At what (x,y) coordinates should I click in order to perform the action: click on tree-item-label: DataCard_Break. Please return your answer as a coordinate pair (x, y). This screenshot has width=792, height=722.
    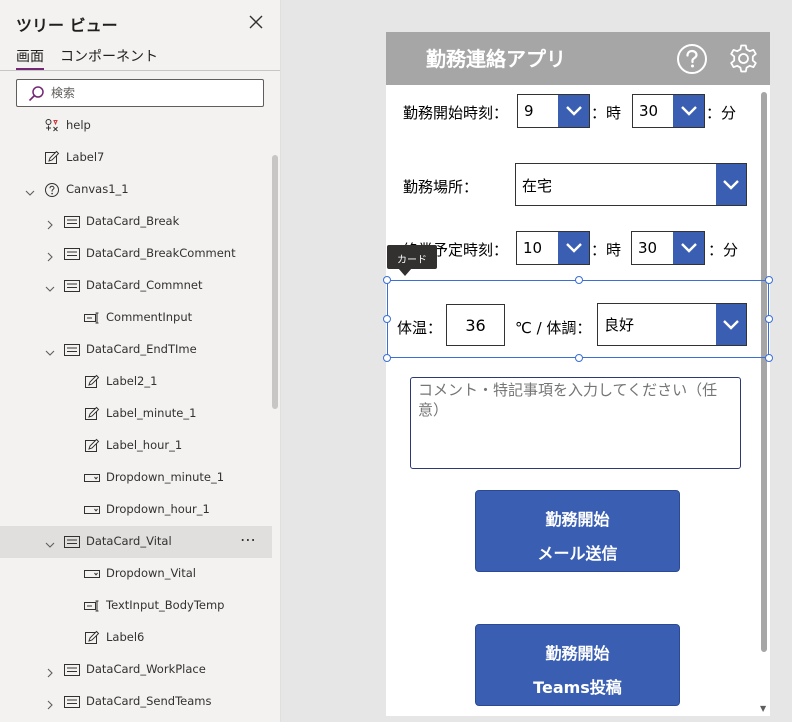
    Looking at the image, I should click on (133, 221).